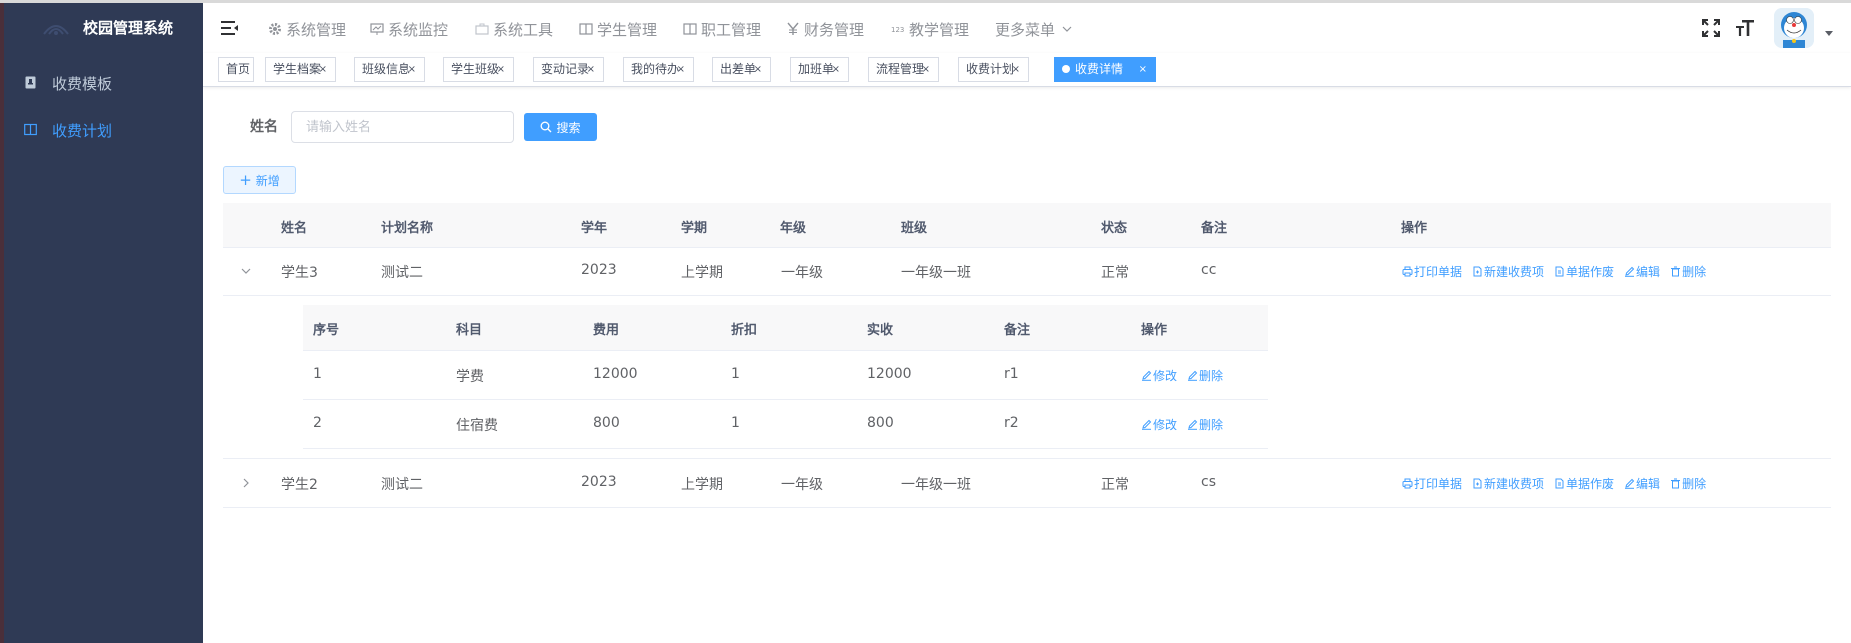 The width and height of the screenshot is (1851, 643). What do you see at coordinates (914, 228) in the screenshot?
I see `col-header: 班级` at bounding box center [914, 228].